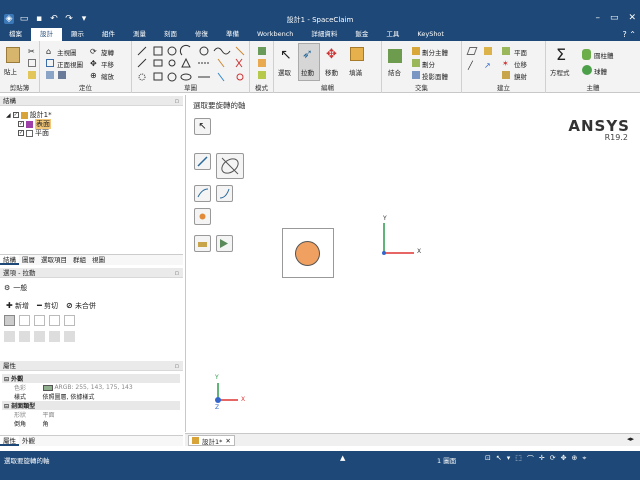 The image size is (640, 480). I want to click on plan-view-icon, so click(50, 63).